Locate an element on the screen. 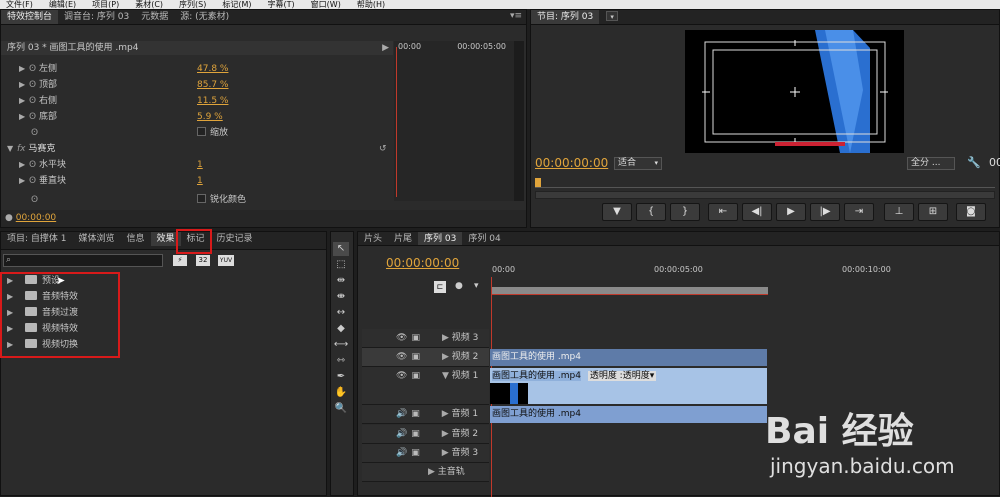 Image resolution: width=1000 pixels, height=497 pixels. marker-icon: ● is located at coordinates (459, 286).